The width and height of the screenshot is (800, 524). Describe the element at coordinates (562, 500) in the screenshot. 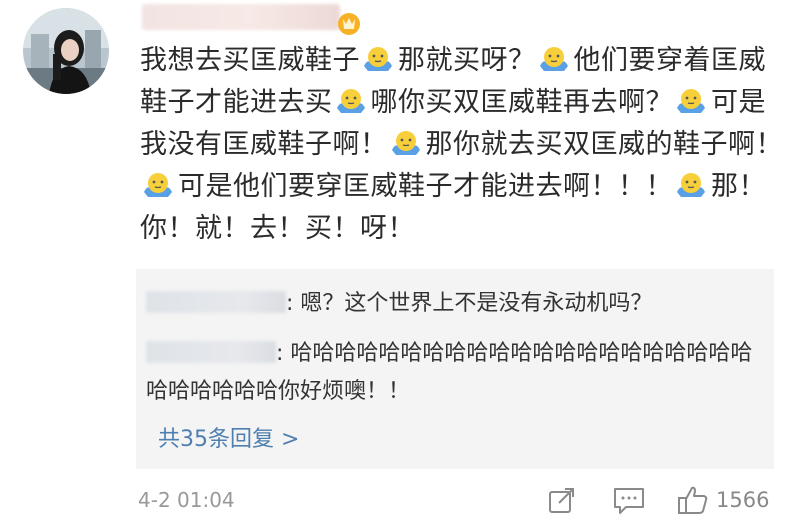

I see `share-icon` at that location.